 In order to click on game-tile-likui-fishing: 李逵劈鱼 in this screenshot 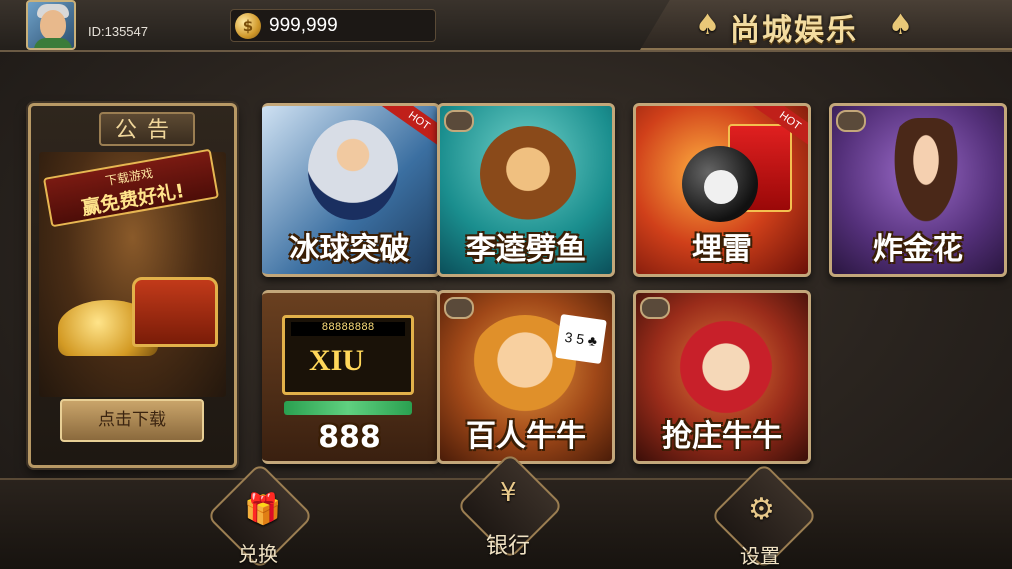, I will do `click(526, 190)`.